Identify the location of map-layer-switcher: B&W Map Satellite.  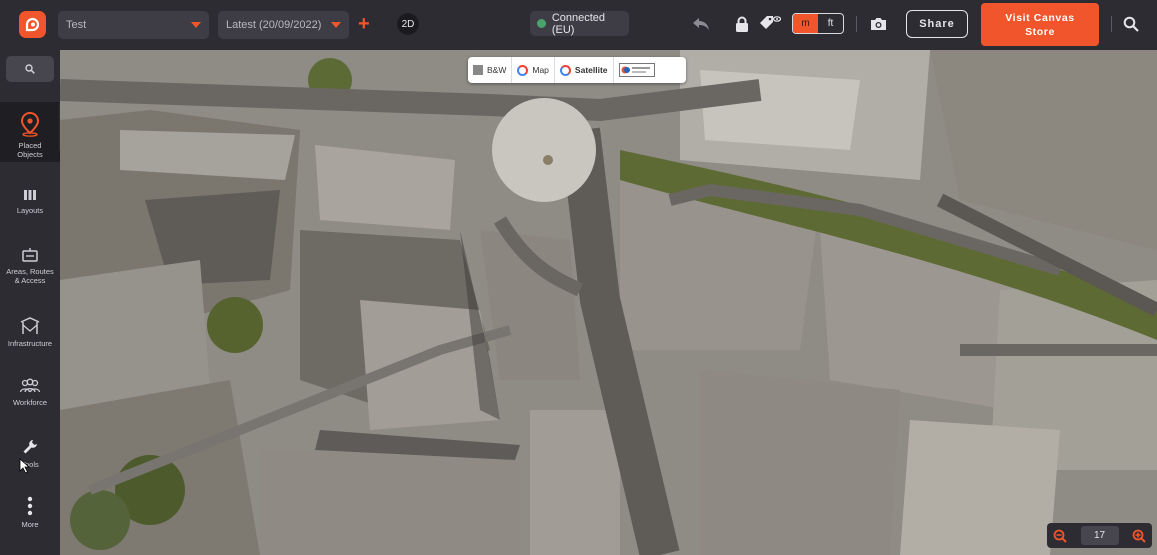
(577, 70).